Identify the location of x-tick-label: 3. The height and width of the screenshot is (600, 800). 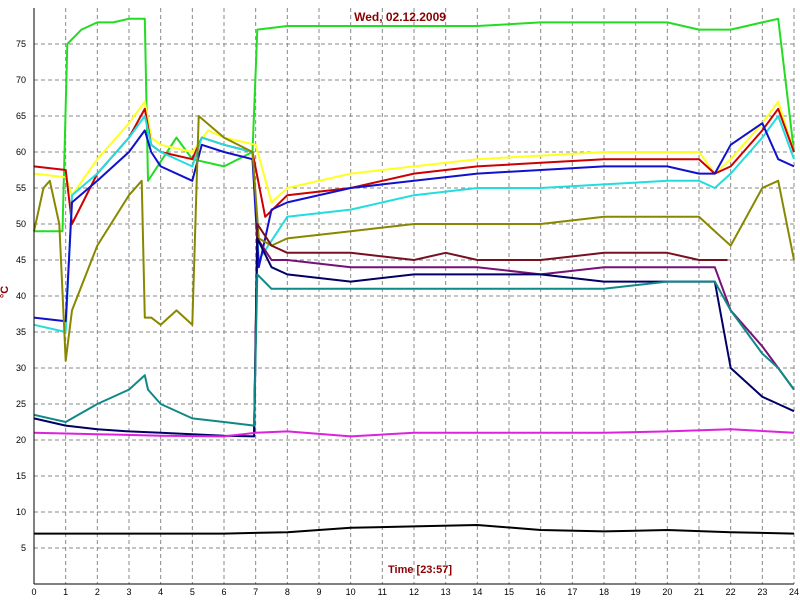
(128, 592).